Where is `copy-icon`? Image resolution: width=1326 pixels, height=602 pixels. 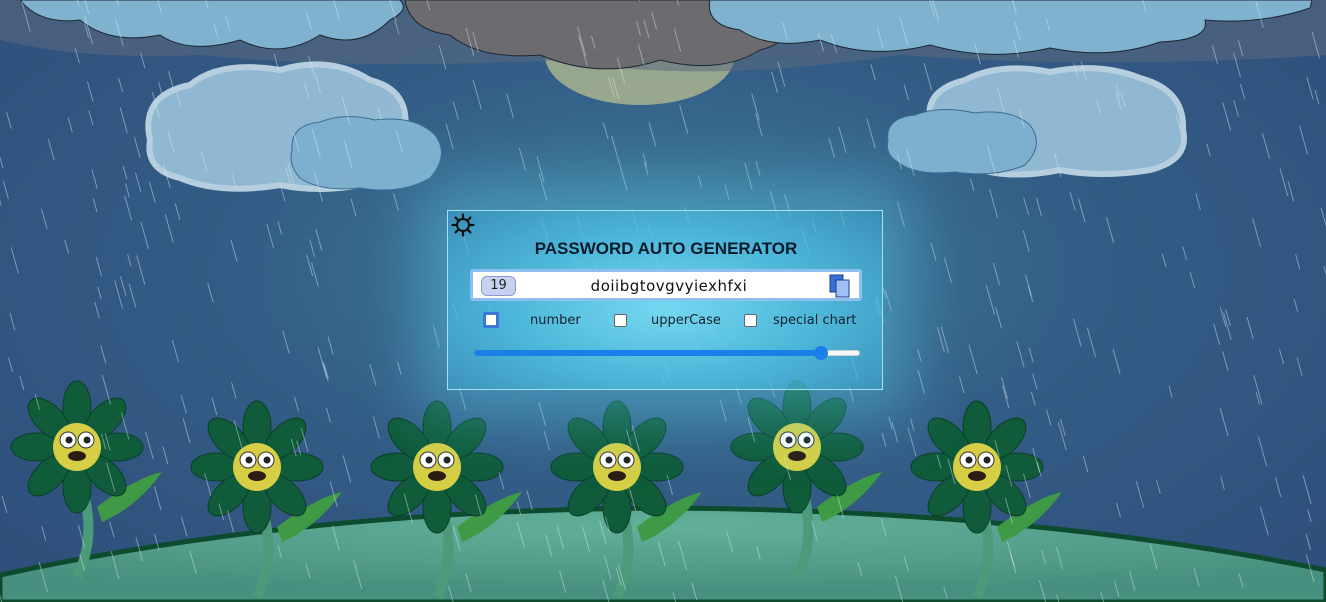 copy-icon is located at coordinates (840, 286).